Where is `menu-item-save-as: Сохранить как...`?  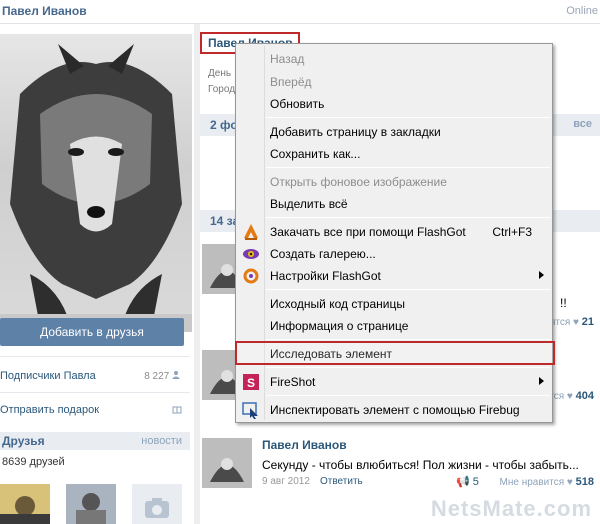 menu-item-save-as: Сохранить как... is located at coordinates (394, 154).